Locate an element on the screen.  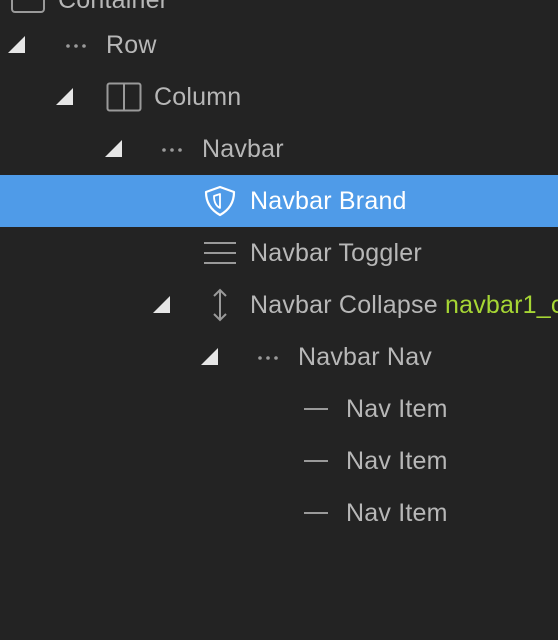
tree-item-navbar: Navbar is located at coordinates (279, 149).